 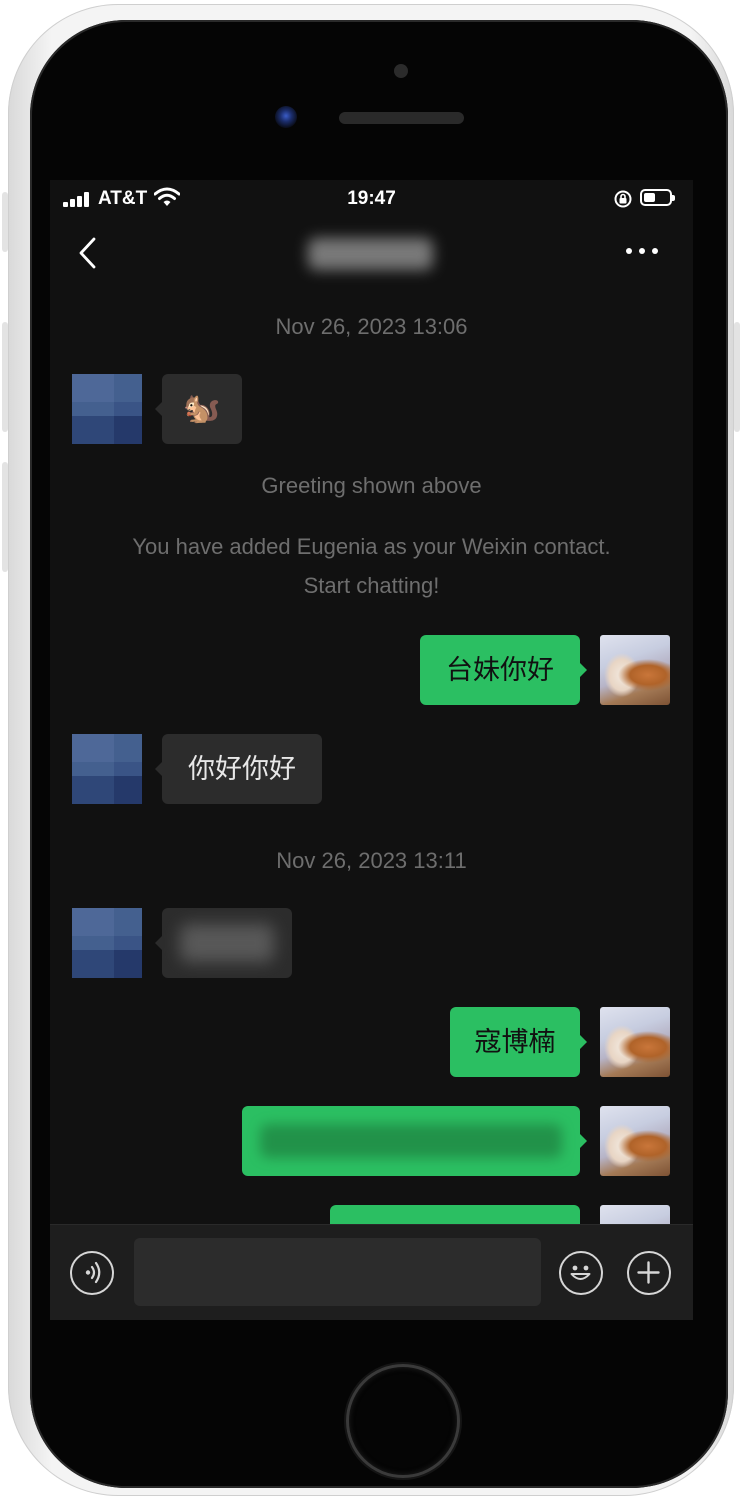 I want to click on incoming-redacted-bubble, so click(x=223, y=943).